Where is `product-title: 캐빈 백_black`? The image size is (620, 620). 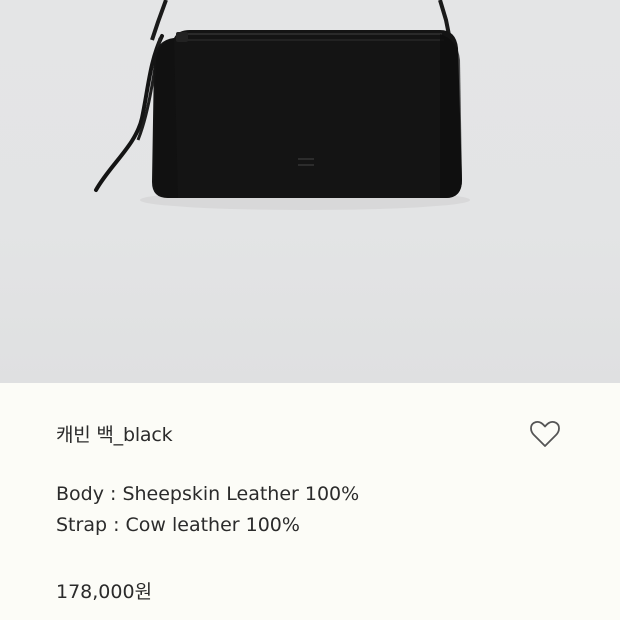
product-title: 캐빈 백_black is located at coordinates (114, 435).